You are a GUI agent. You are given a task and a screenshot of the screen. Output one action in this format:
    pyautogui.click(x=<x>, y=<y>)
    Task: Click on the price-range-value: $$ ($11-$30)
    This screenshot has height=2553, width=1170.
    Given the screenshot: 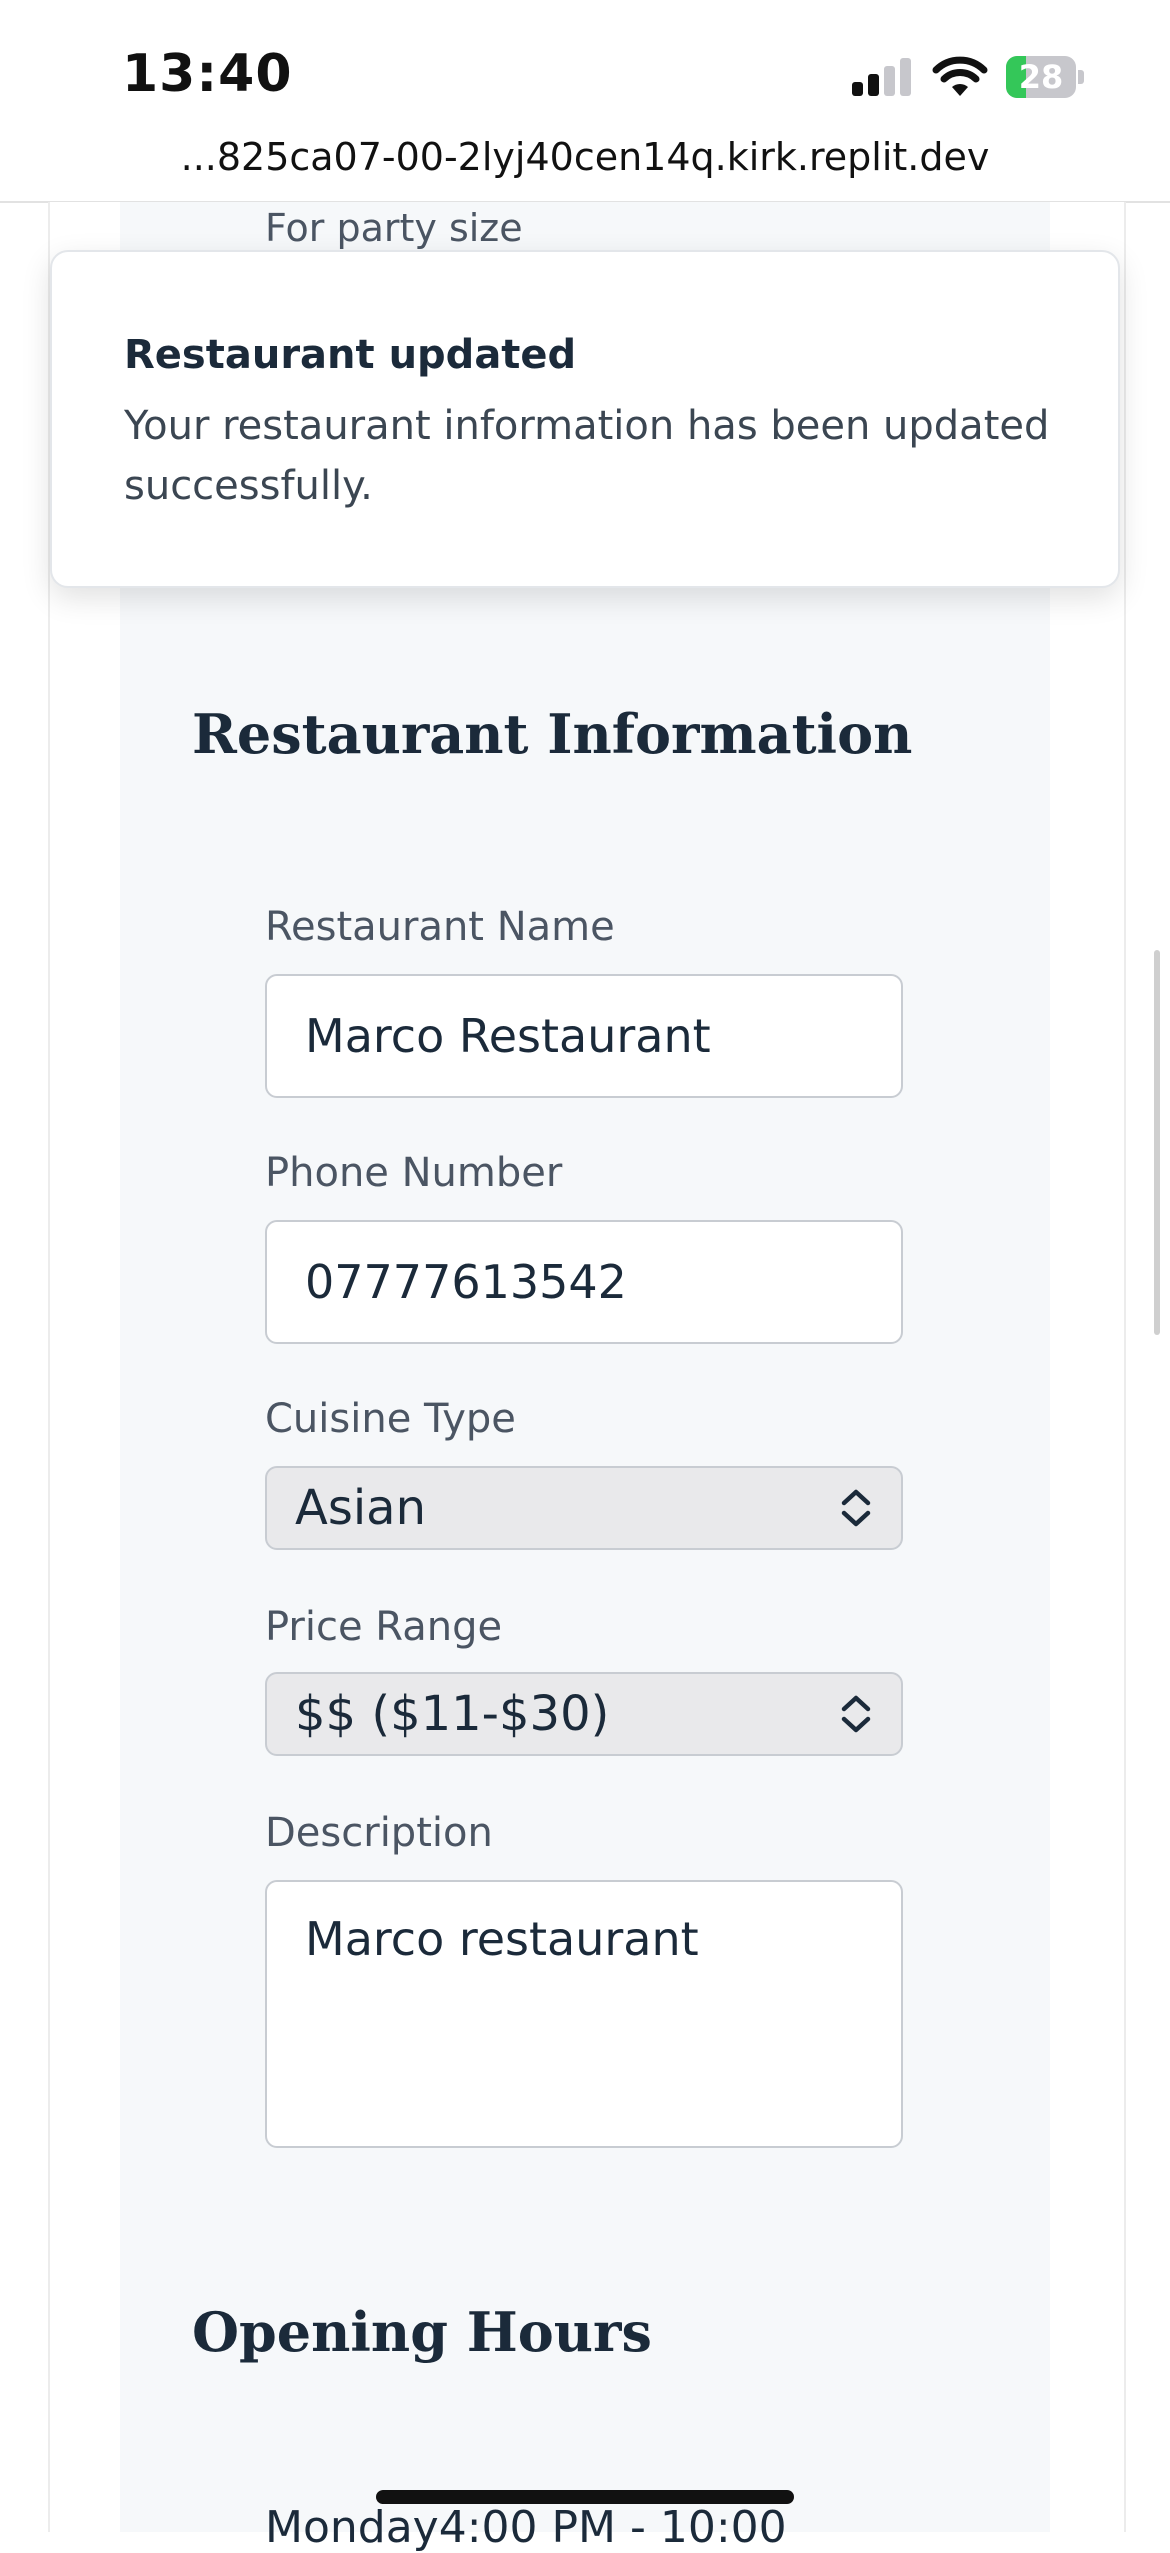 What is the action you would take?
    pyautogui.click(x=452, y=1714)
    